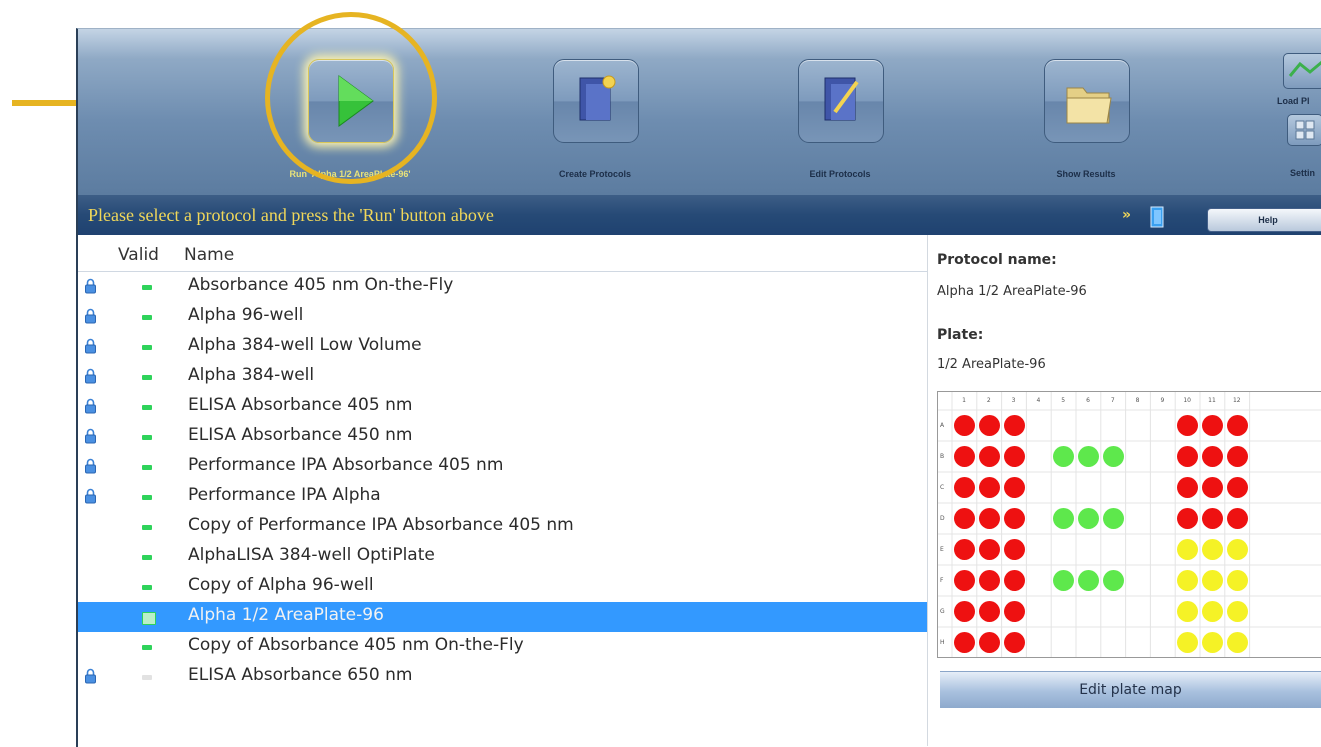  I want to click on help-button: Help, so click(1264, 220).